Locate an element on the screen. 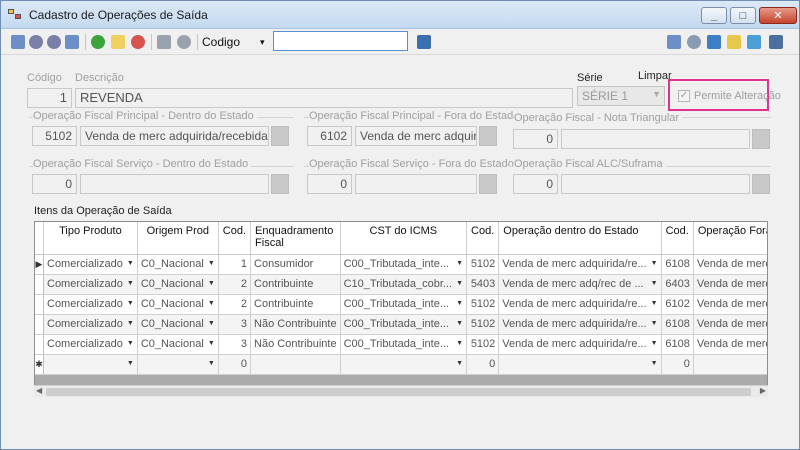 The image size is (800, 450). chevron-down-icon: ▾ is located at coordinates (262, 42).